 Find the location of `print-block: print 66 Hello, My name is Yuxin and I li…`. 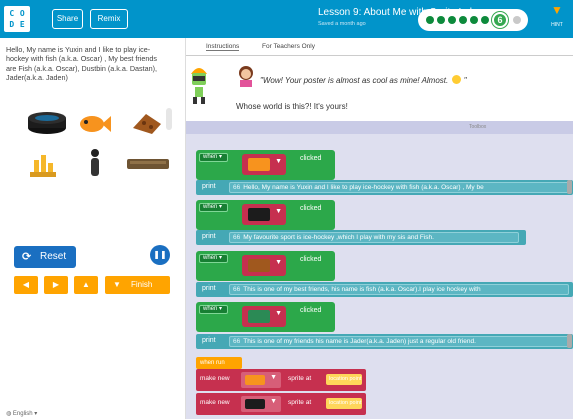

print-block: print 66 Hello, My name is Yuxin and I li… is located at coordinates (384, 187).